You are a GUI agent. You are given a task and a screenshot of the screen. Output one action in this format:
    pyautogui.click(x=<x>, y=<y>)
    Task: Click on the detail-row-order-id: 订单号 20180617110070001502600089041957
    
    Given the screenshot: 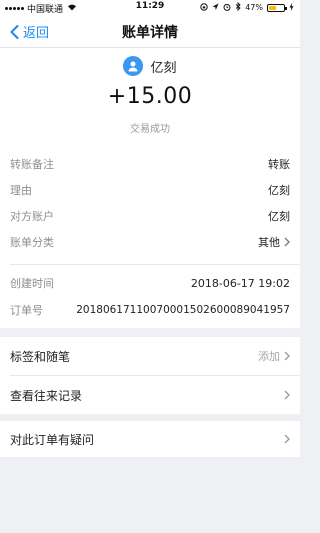 What is the action you would take?
    pyautogui.click(x=150, y=310)
    